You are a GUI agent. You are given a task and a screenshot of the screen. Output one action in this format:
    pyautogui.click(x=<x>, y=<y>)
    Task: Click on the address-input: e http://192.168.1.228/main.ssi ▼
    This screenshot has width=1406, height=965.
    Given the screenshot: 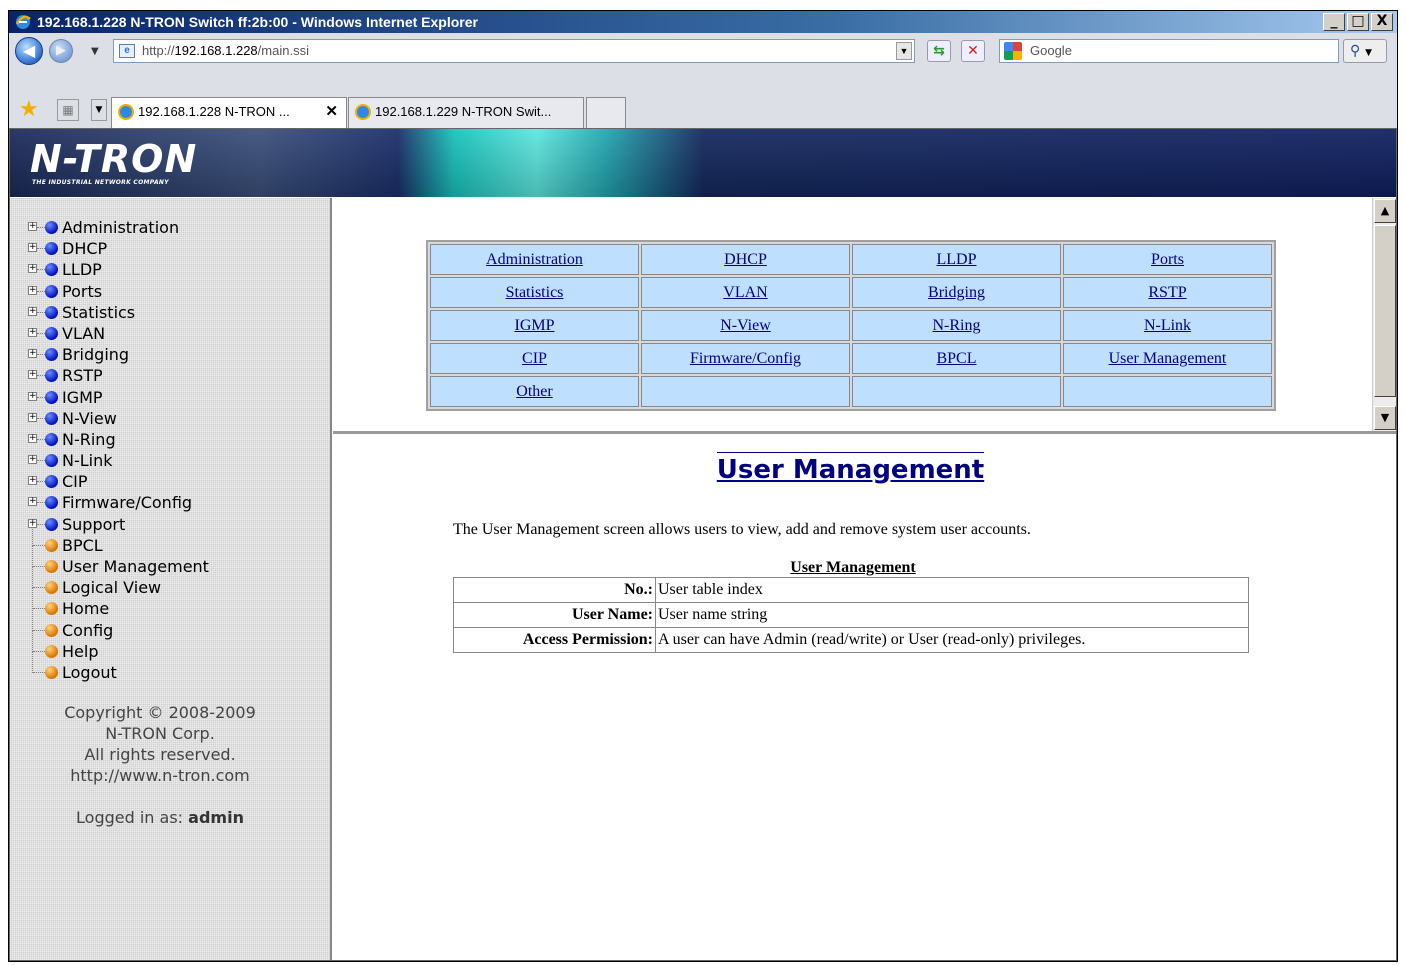 What is the action you would take?
    pyautogui.click(x=514, y=51)
    